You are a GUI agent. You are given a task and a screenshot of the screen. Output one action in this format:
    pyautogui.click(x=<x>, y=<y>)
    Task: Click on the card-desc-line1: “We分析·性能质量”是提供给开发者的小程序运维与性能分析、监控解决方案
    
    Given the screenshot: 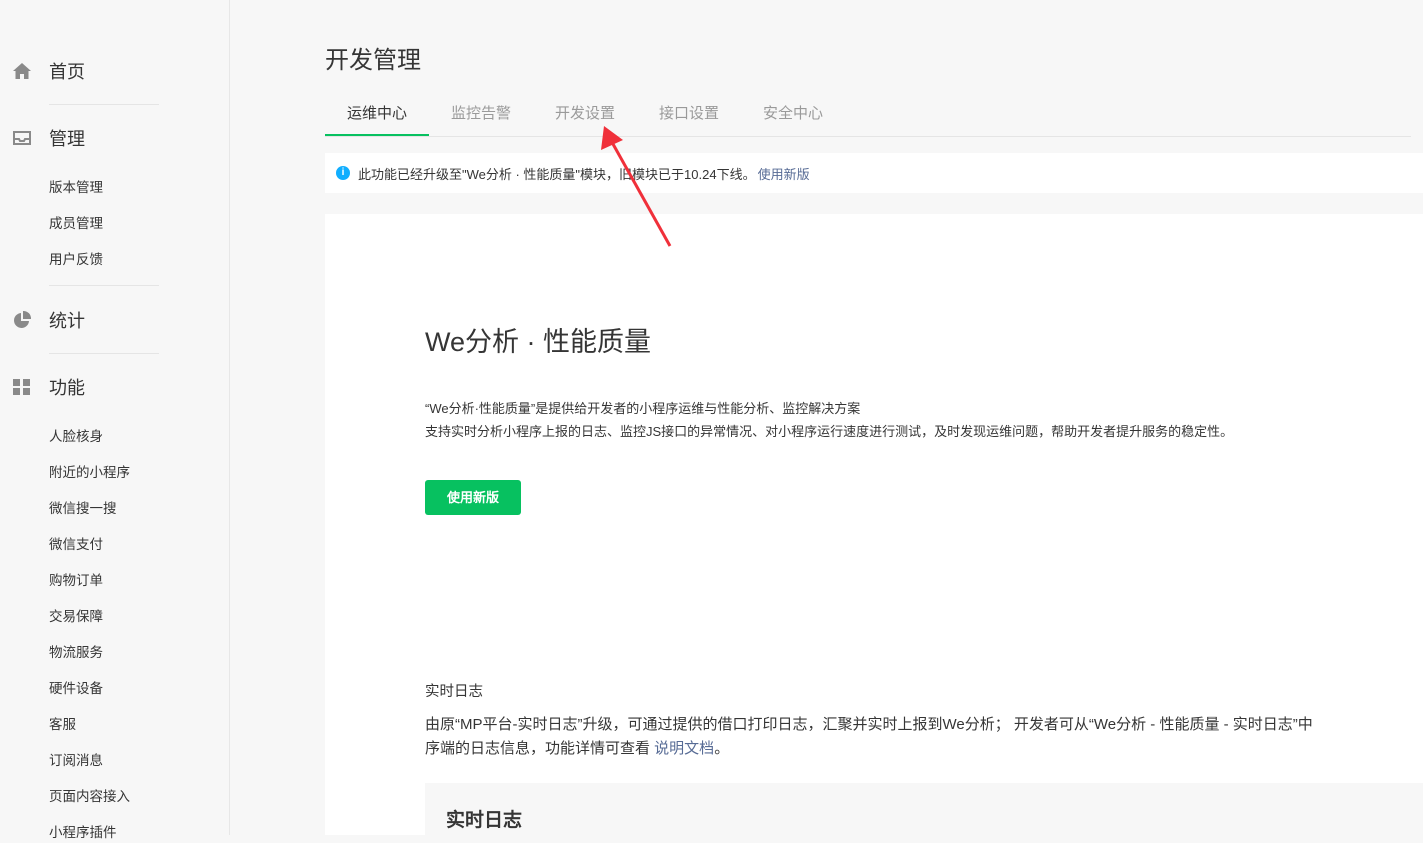 What is the action you would take?
    pyautogui.click(x=643, y=408)
    